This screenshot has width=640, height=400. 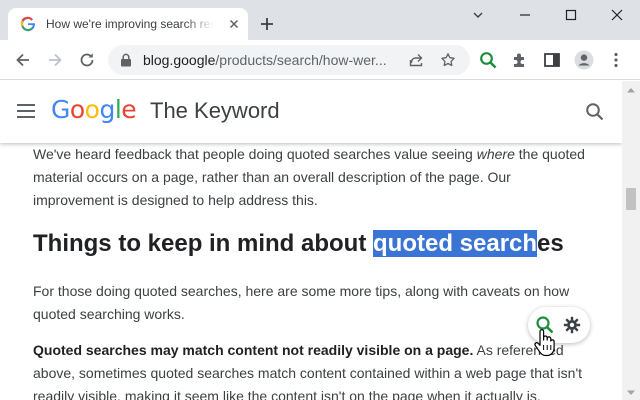 I want to click on share-icon, so click(x=416, y=60).